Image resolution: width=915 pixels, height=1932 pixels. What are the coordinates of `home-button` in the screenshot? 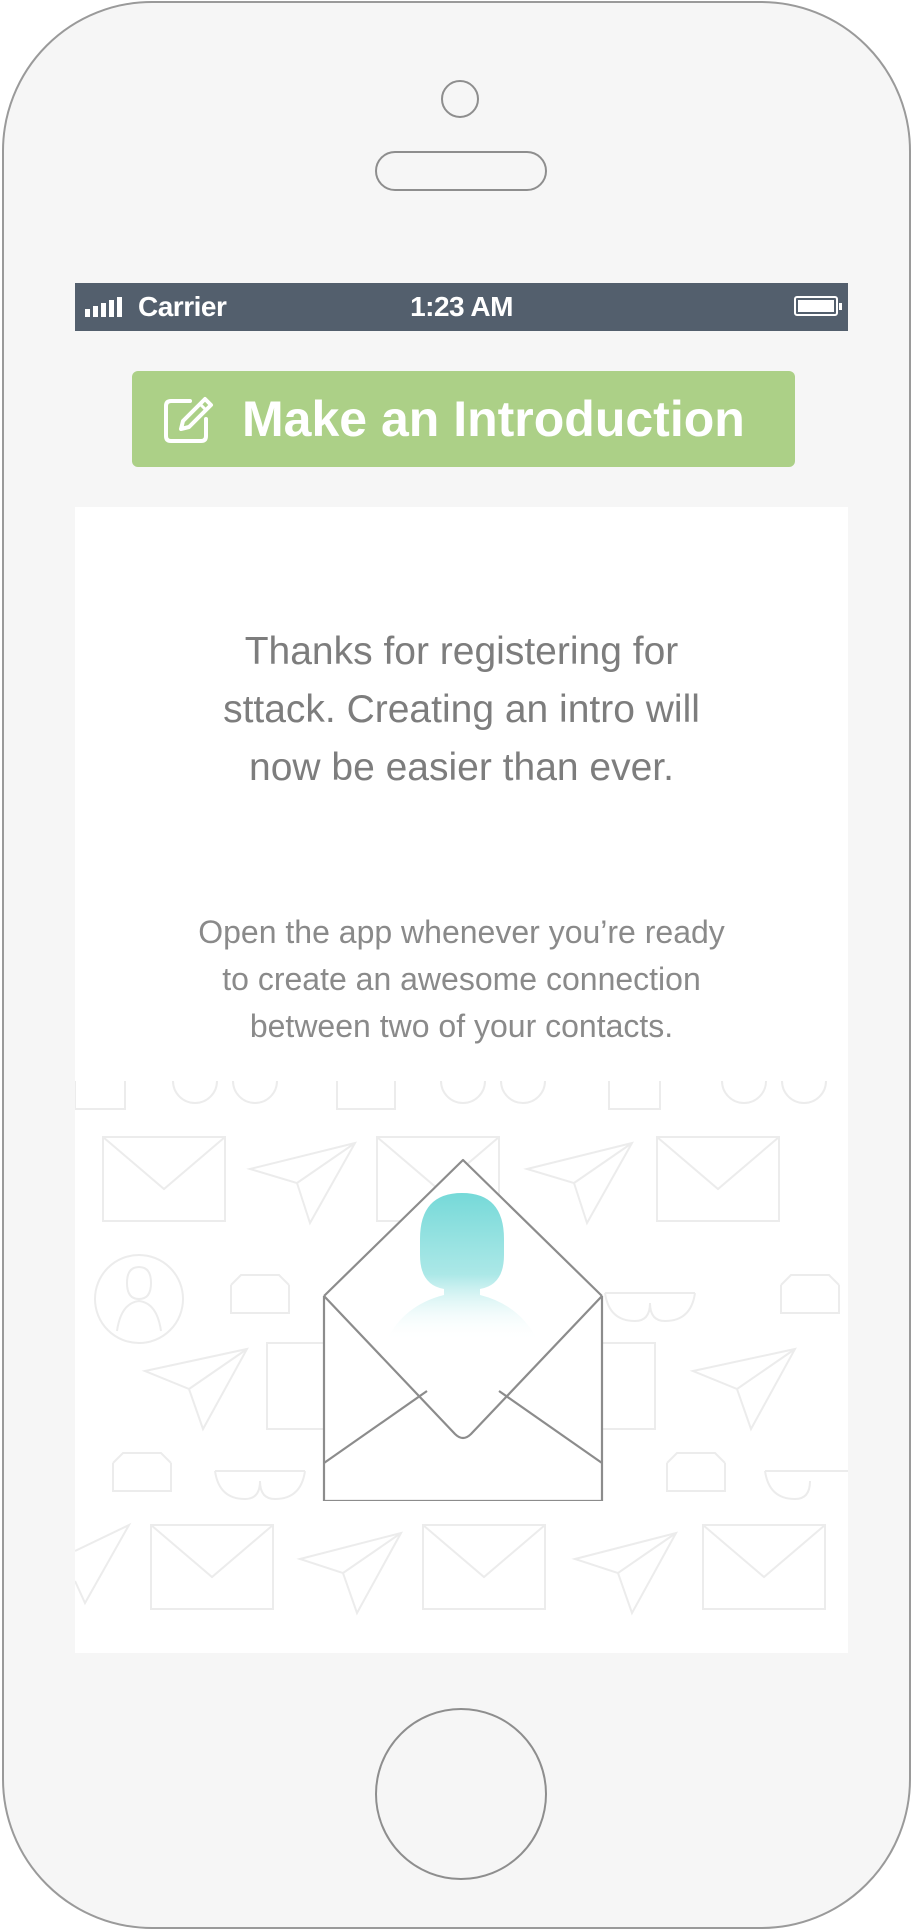 It's located at (461, 1794).